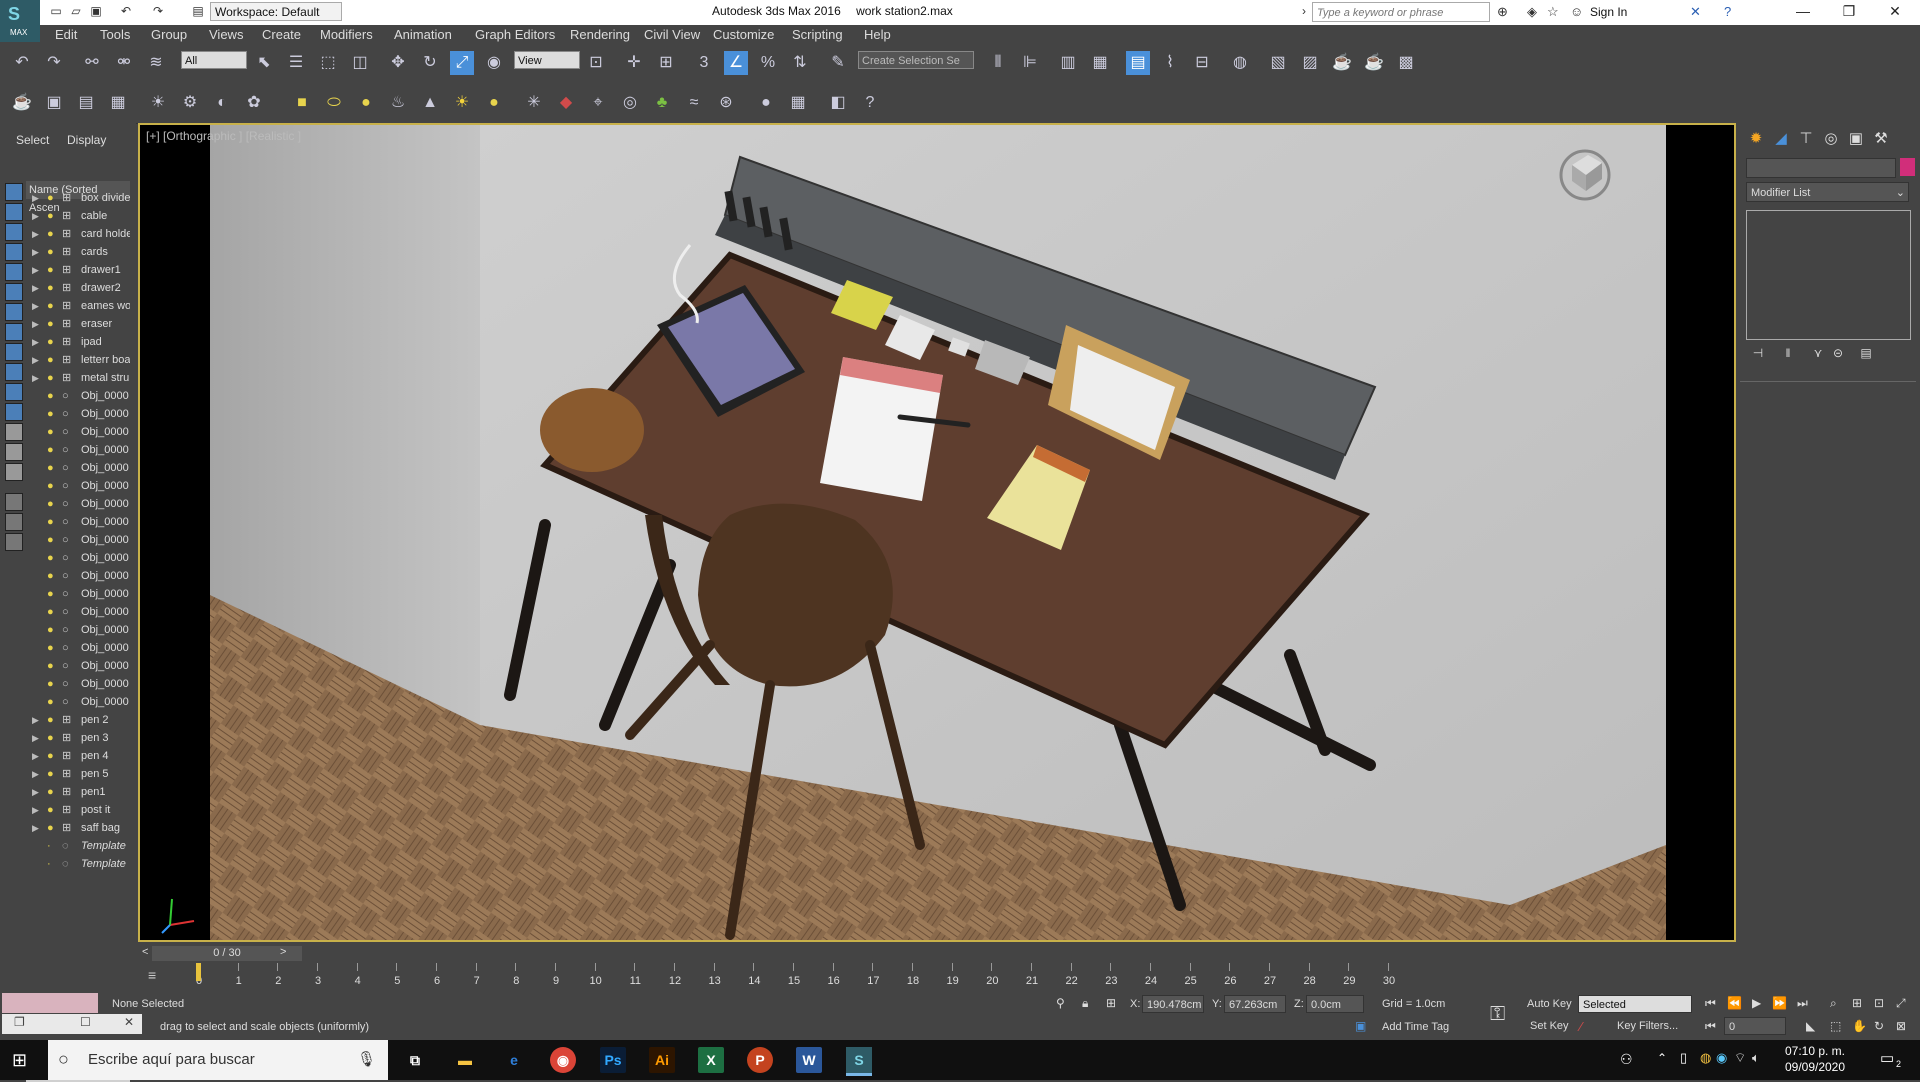 The height and width of the screenshot is (1082, 1920). I want to click on chrome-icon: ◉, so click(563, 1060).